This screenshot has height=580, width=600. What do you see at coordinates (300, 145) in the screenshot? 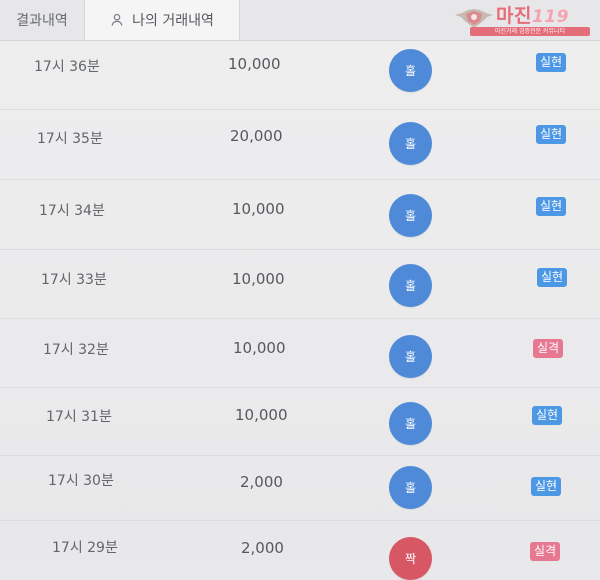
I see `trade-row: 17시 35분 20,000 홀 실현` at bounding box center [300, 145].